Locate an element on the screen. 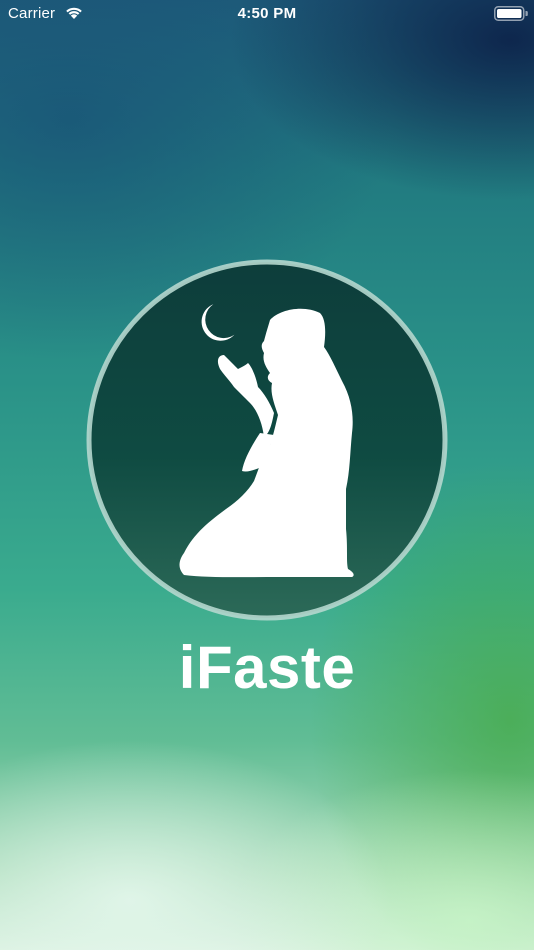  status-time: 4:50 PM is located at coordinates (267, 13).